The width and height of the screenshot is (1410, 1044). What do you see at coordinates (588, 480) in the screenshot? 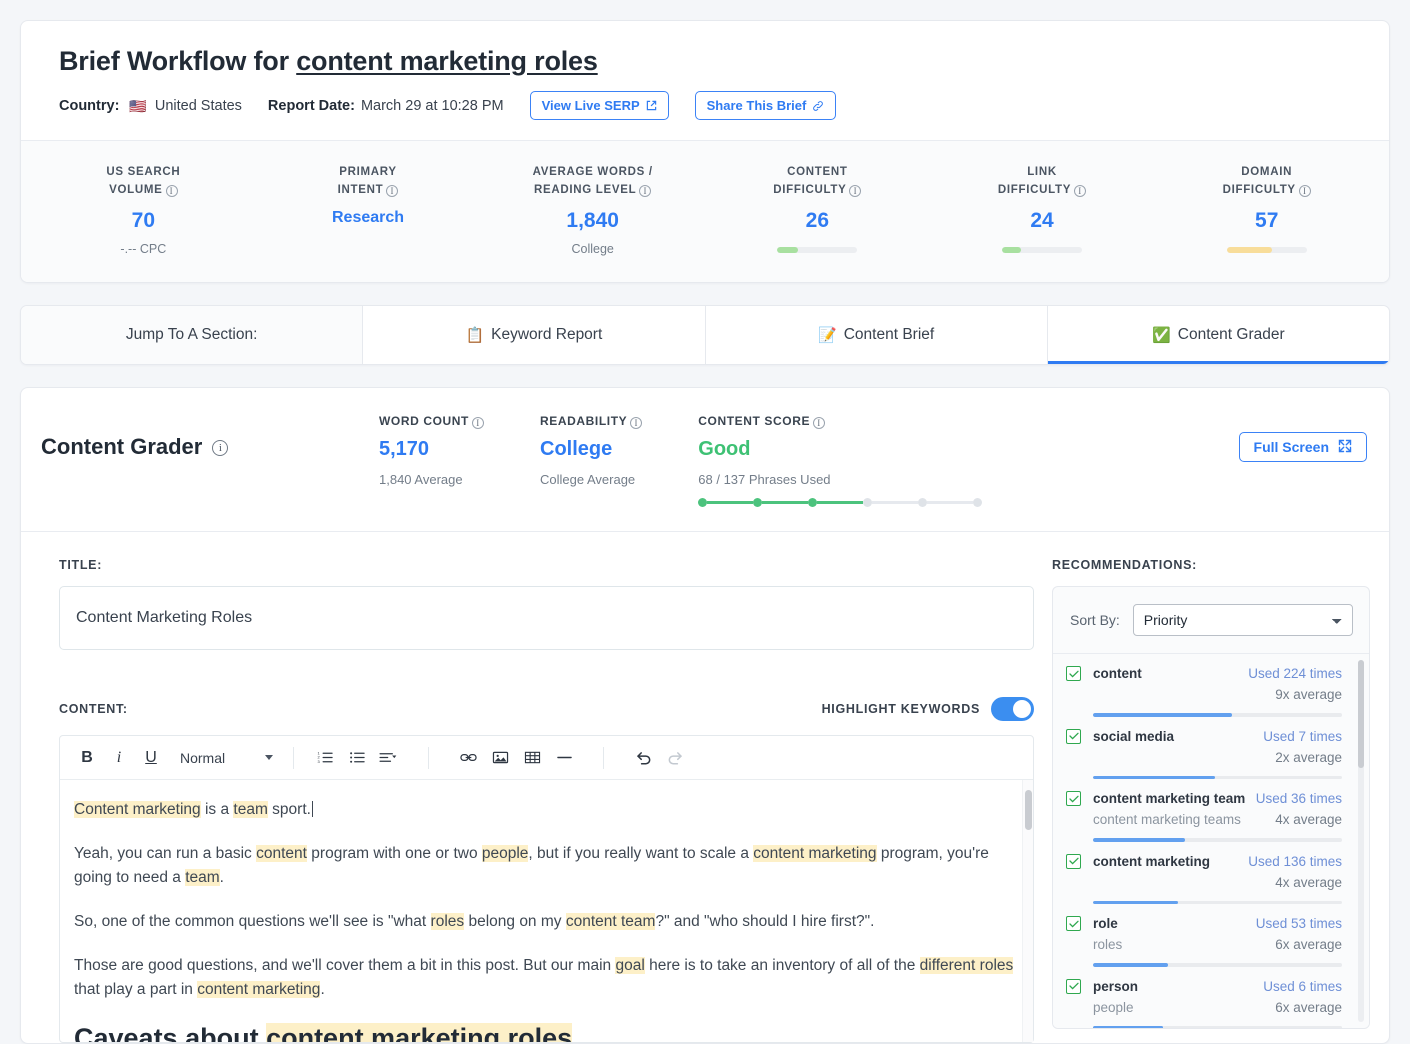
I see `stat-sub: College Average` at bounding box center [588, 480].